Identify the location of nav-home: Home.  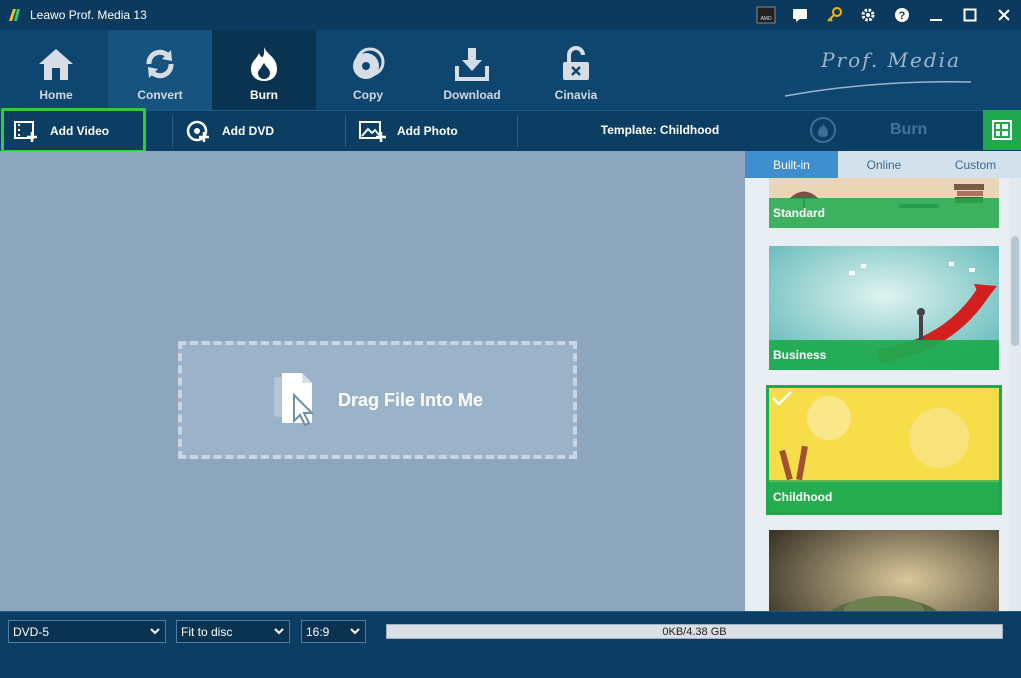
(56, 70).